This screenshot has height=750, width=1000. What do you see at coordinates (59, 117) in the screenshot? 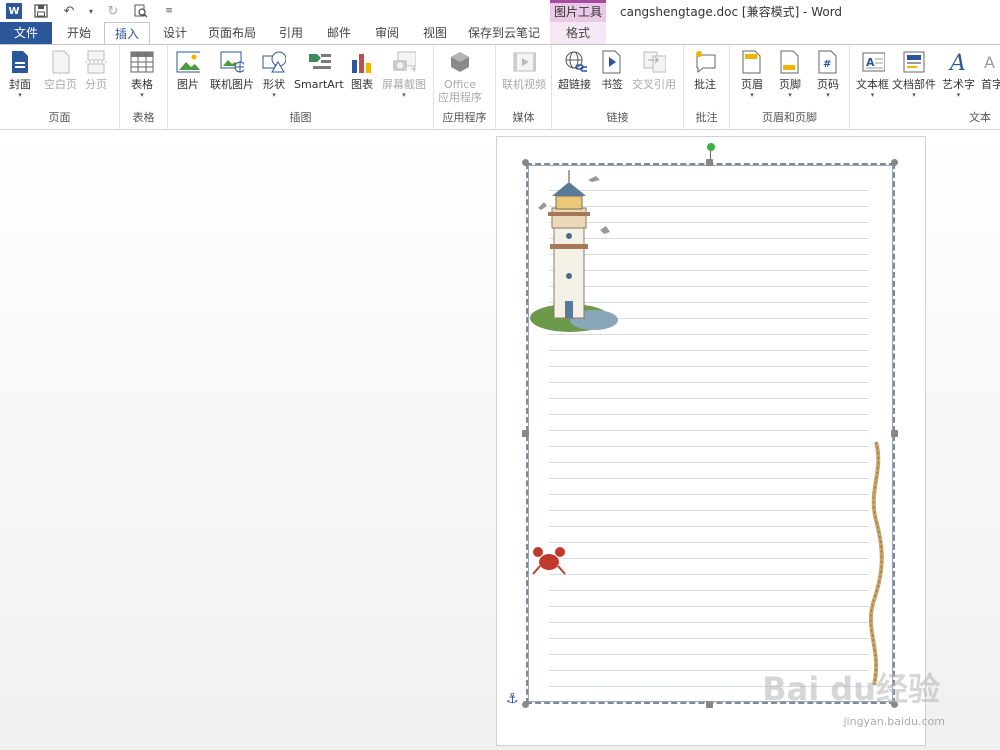
I see `group-label-pages: 页面` at bounding box center [59, 117].